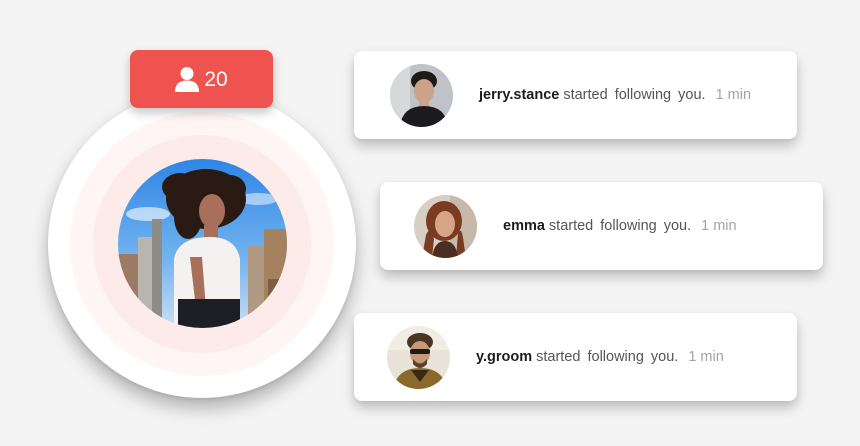 This screenshot has width=860, height=446. Describe the element at coordinates (216, 79) in the screenshot. I see `follower-count: 20` at that location.